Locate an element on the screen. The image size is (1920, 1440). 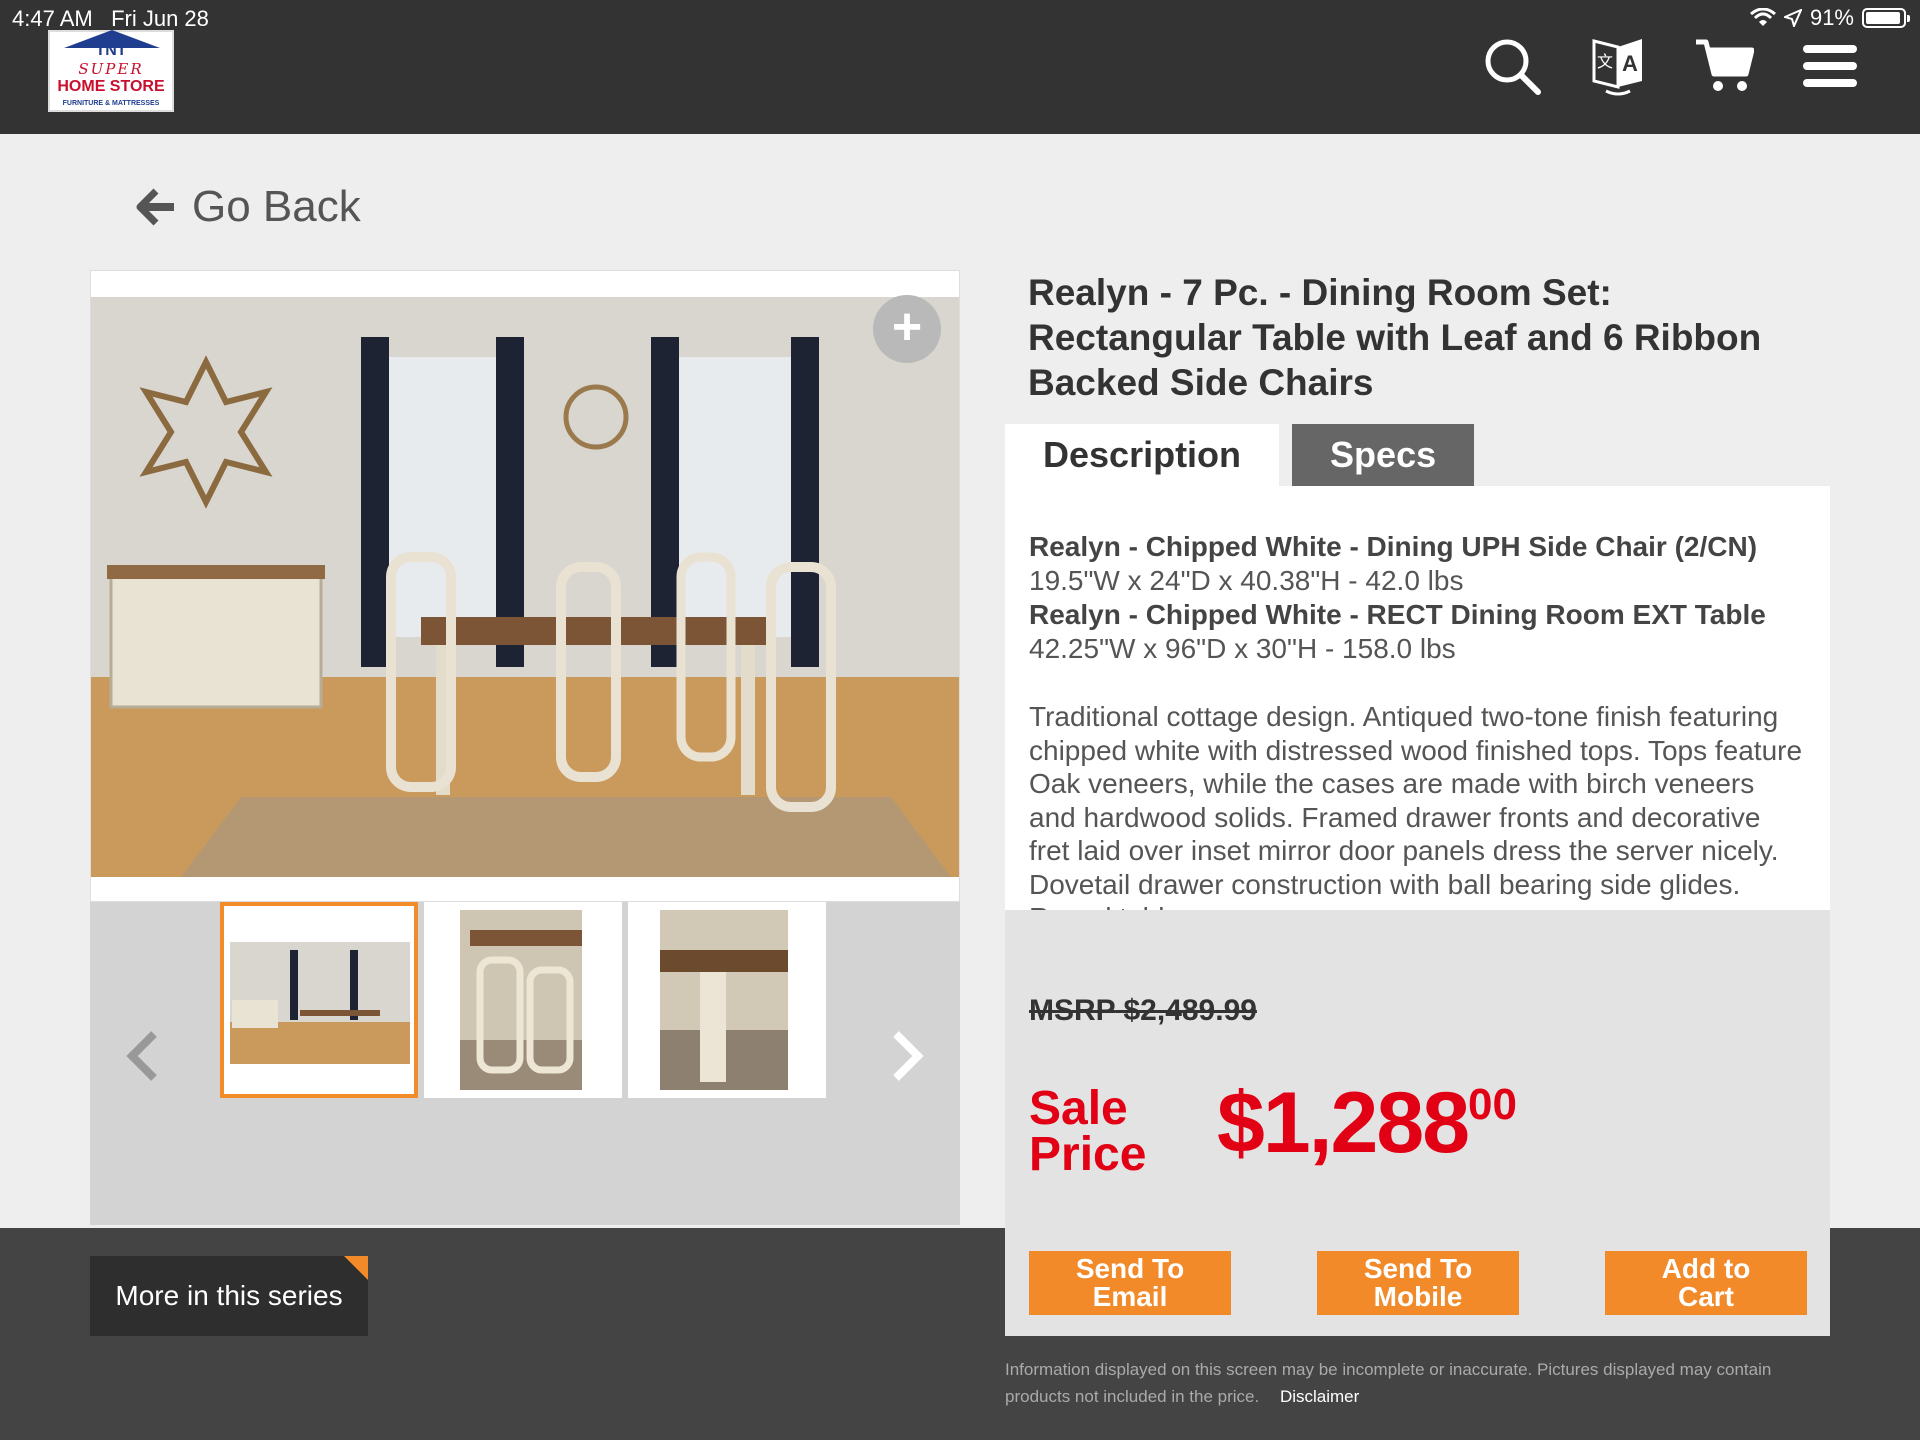
svg-text: 文 is located at coordinates (1605, 61).